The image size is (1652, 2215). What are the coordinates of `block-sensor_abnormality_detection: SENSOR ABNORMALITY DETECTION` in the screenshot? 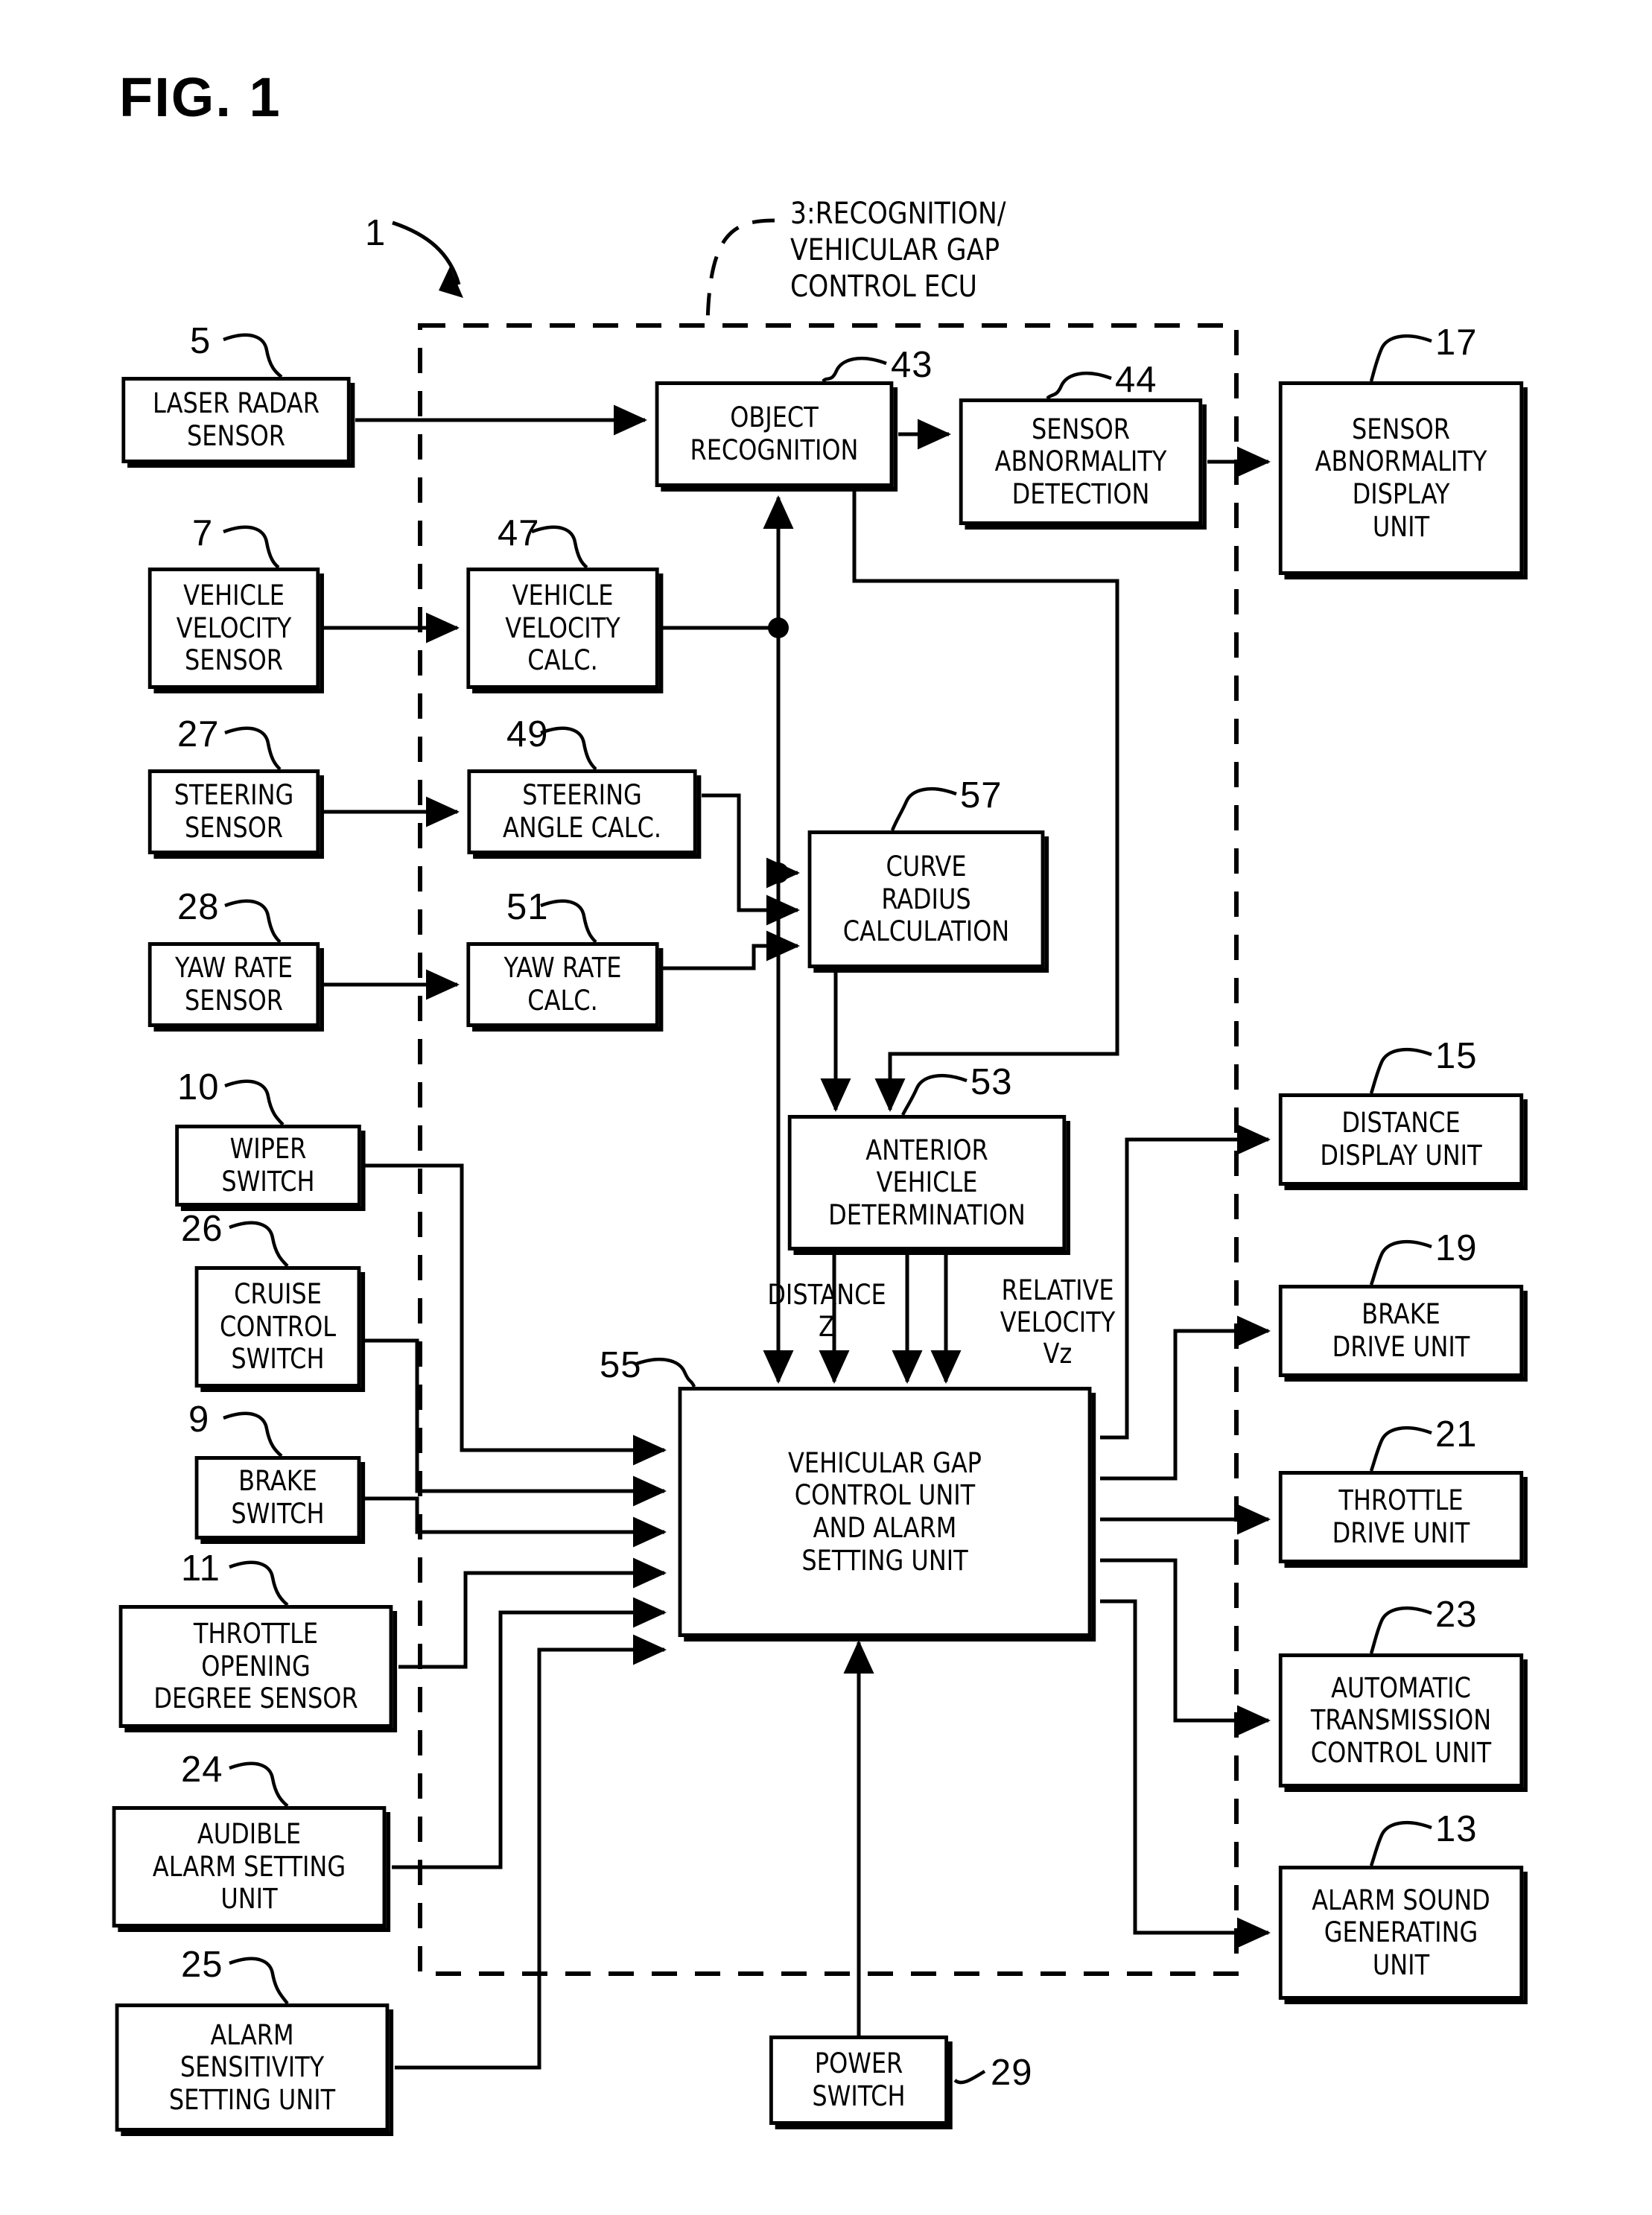 It's located at (1081, 461).